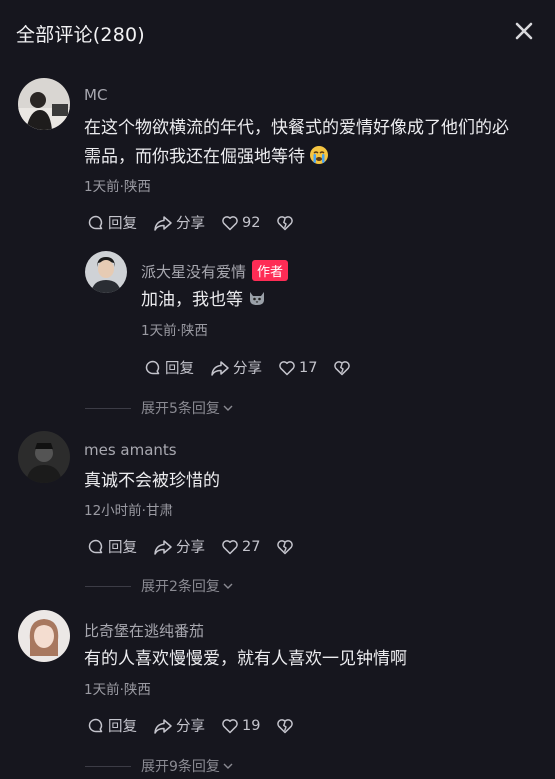 Image resolution: width=555 pixels, height=779 pixels. Describe the element at coordinates (194, 157) in the screenshot. I see `comment-content-text: 需品，而你我还在倔强地等待` at that location.